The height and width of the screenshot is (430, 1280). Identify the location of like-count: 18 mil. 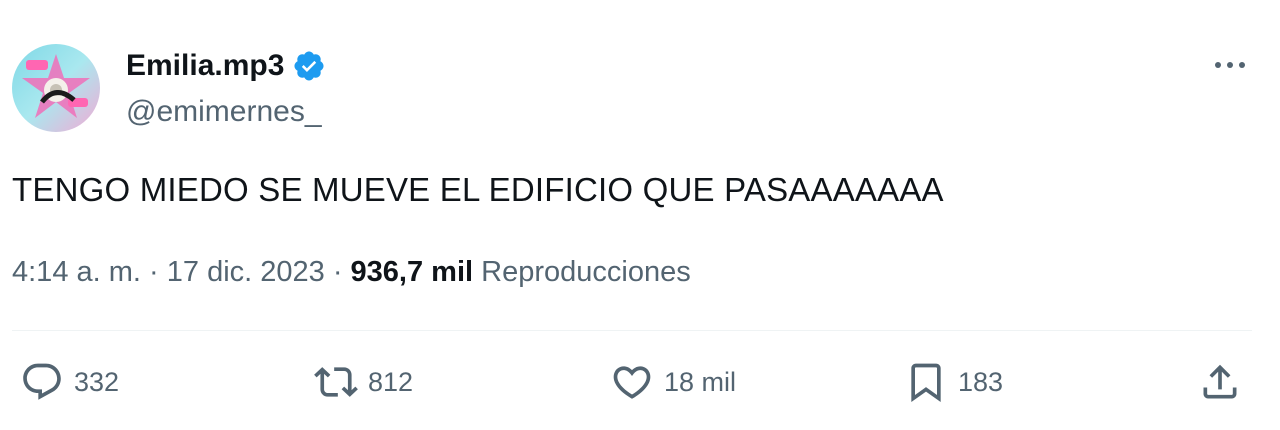
(700, 381).